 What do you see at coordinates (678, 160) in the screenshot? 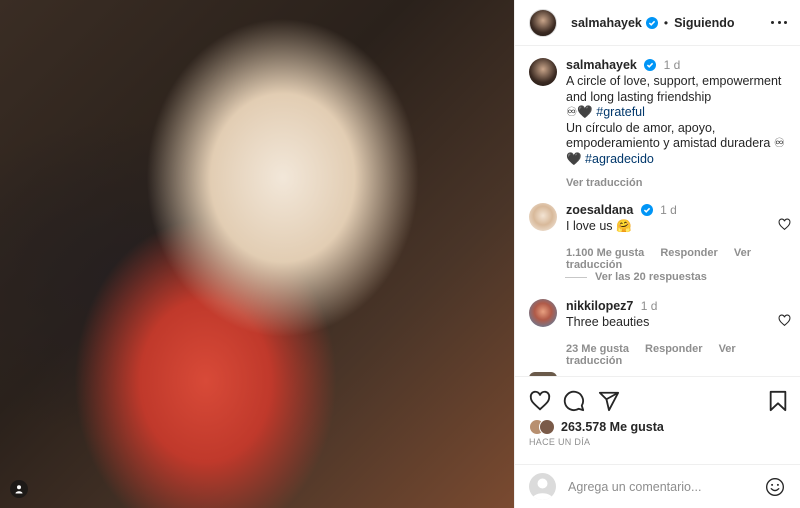
I see `caption-line: 🖤 #agradecido` at bounding box center [678, 160].